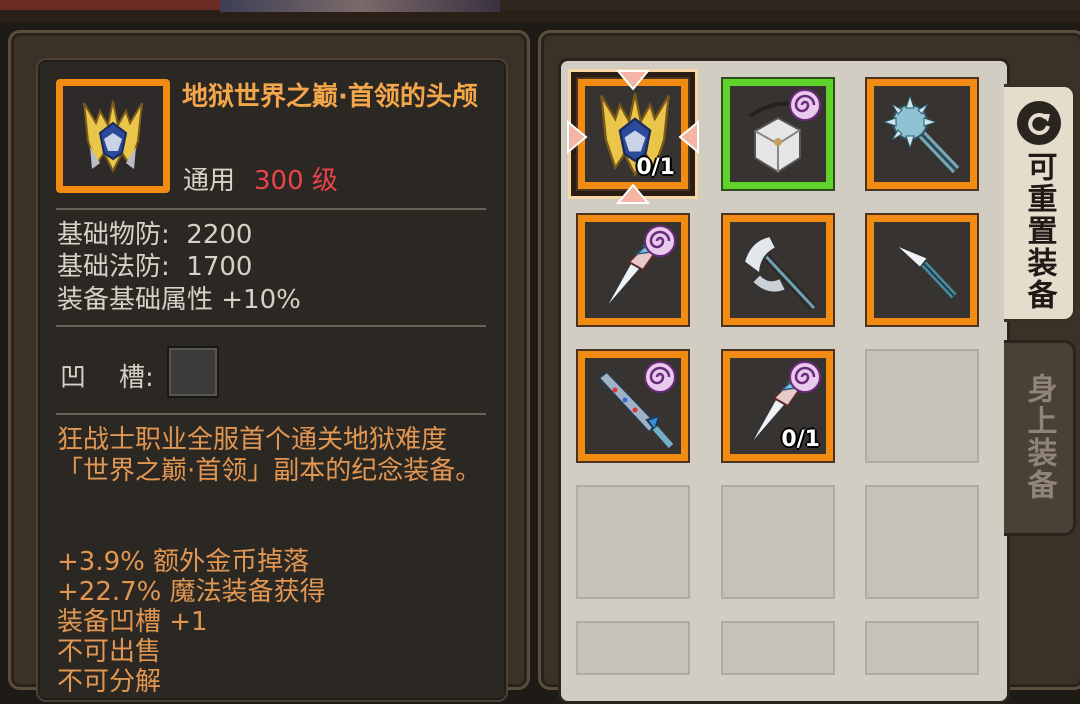  Describe the element at coordinates (778, 406) in the screenshot. I see `inventory-slot-8: 0/1` at that location.